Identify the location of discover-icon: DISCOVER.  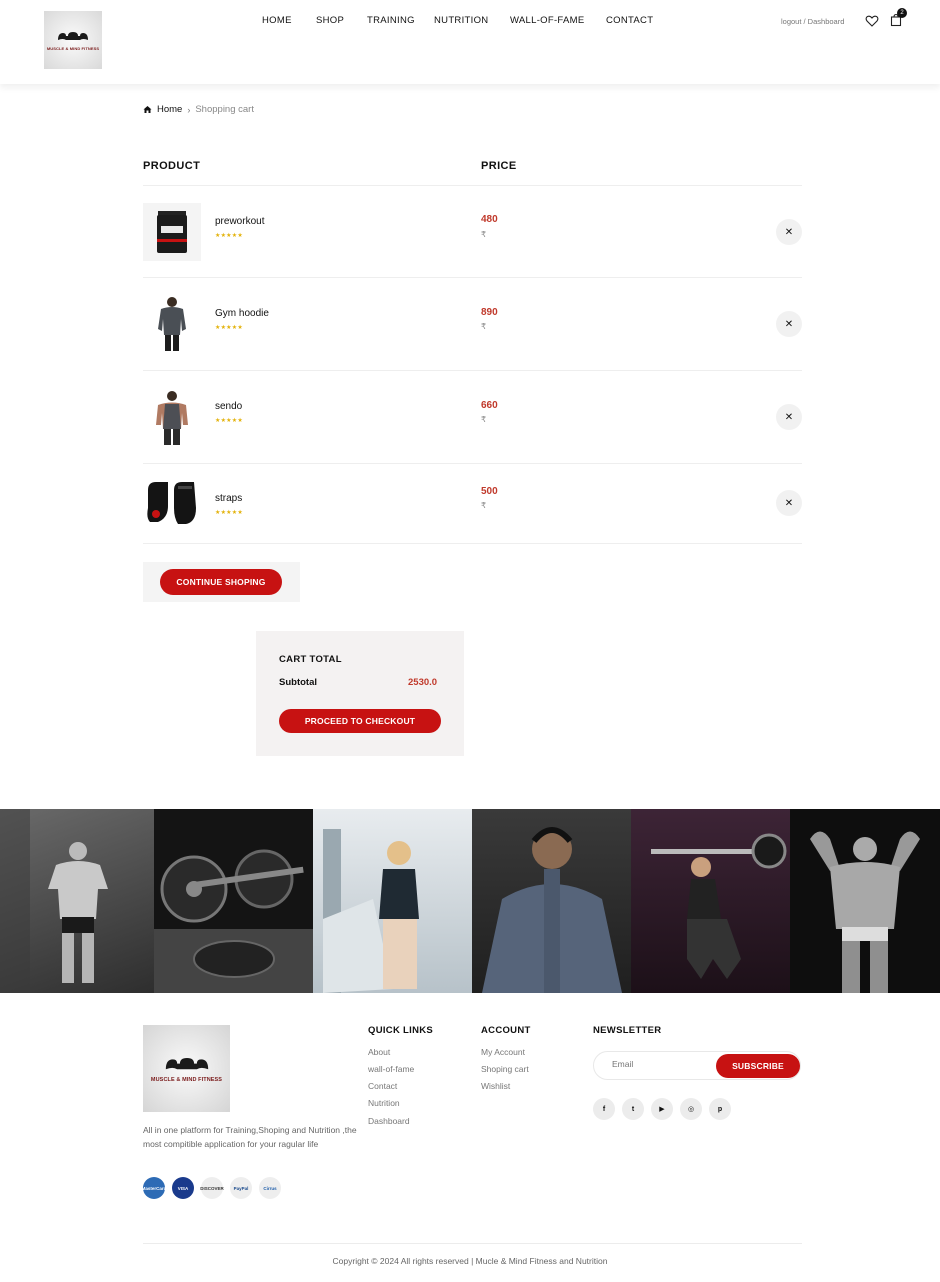
(212, 1188).